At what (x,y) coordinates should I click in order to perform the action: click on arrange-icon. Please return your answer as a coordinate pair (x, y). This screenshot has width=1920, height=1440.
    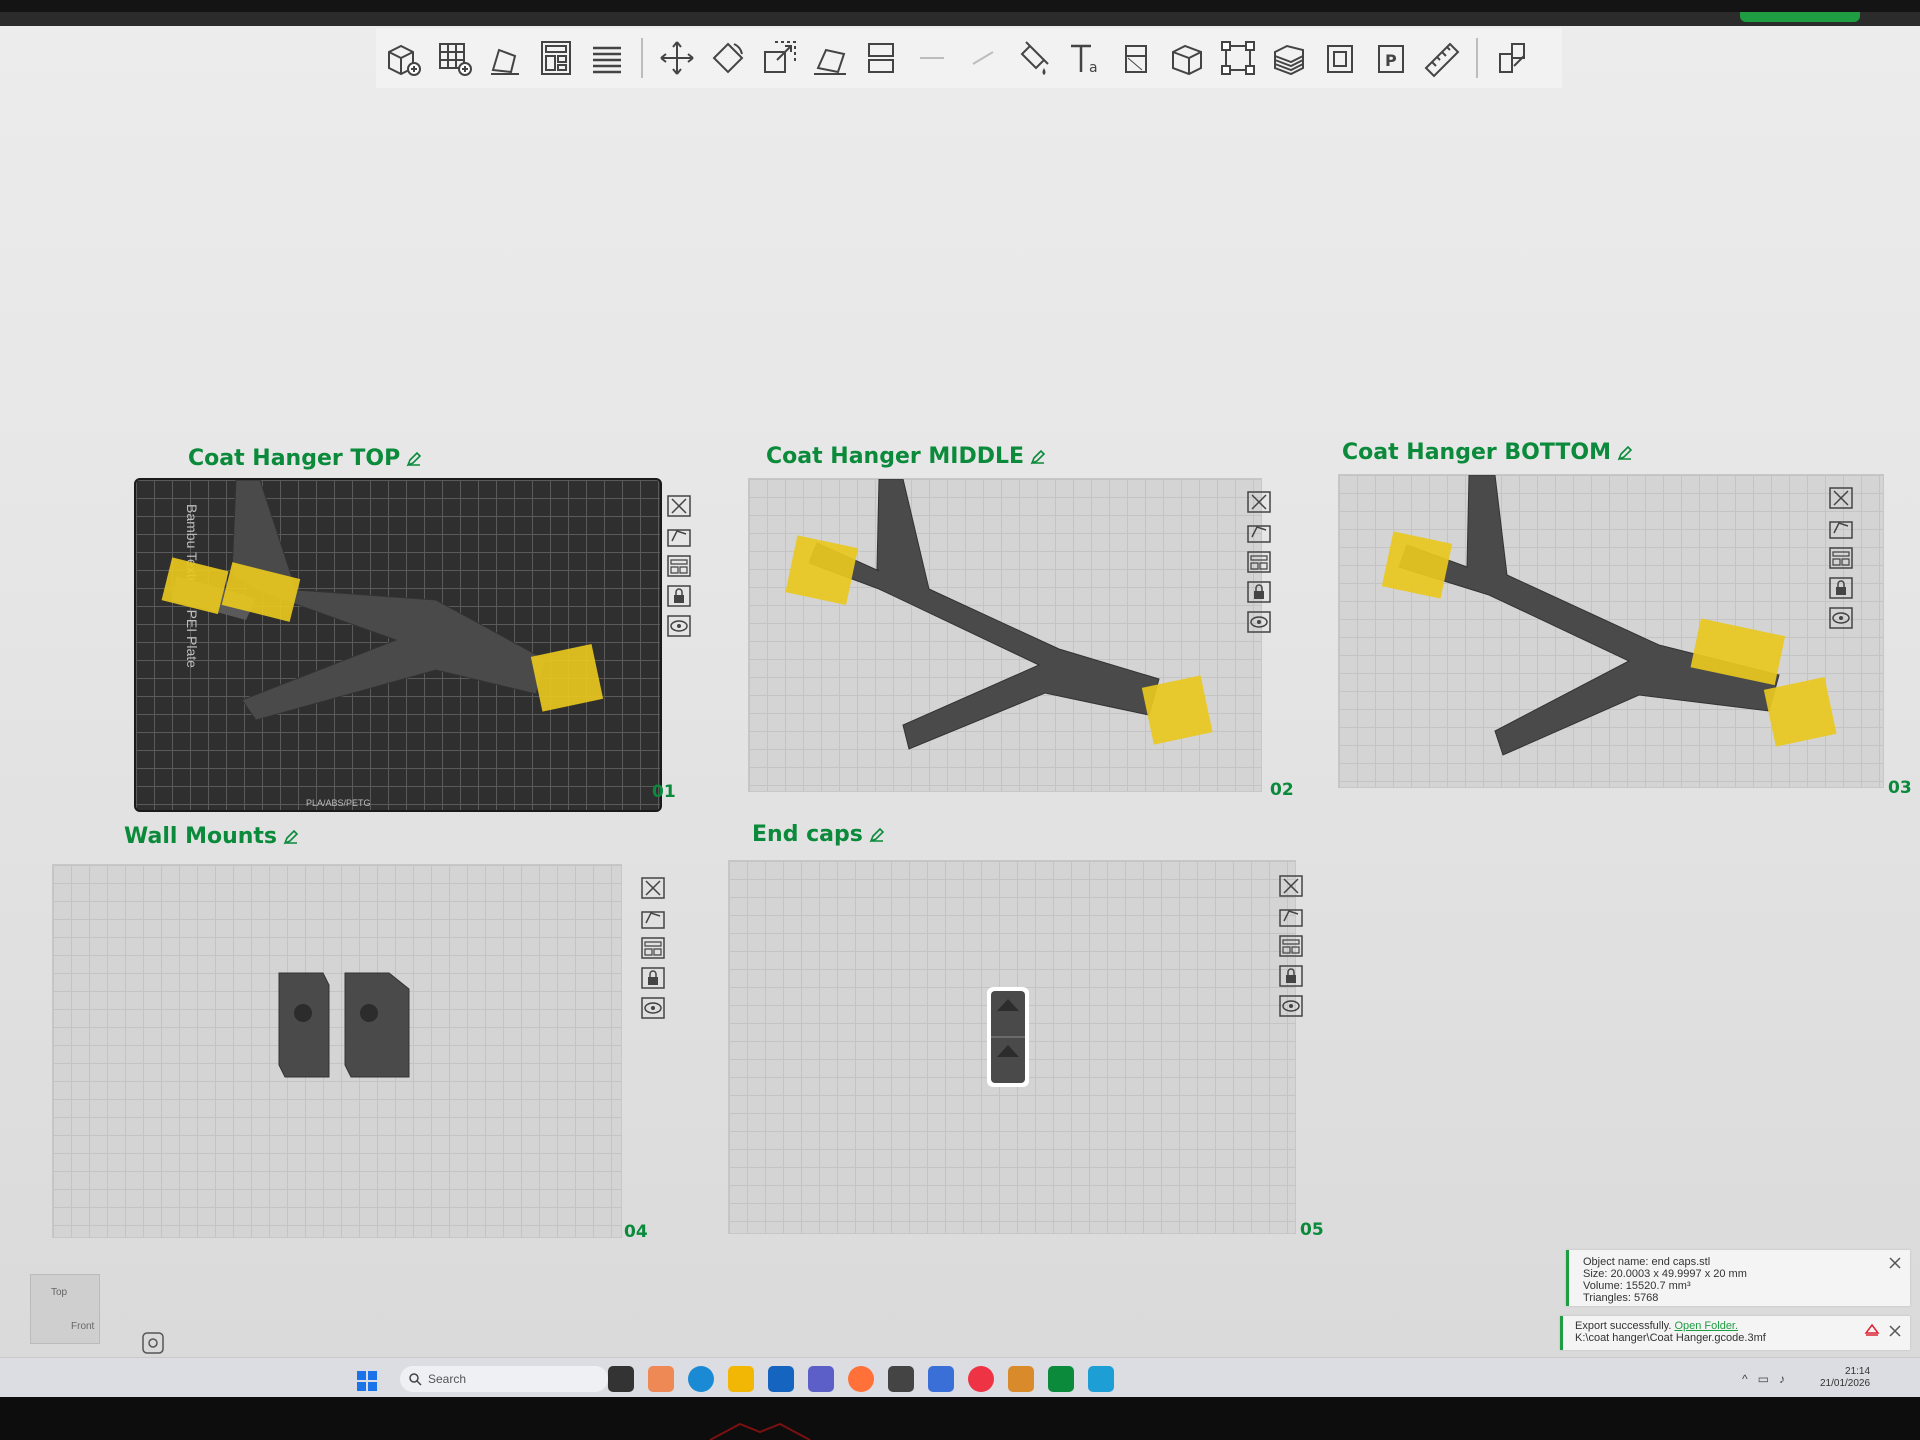
    Looking at the image, I should click on (556, 58).